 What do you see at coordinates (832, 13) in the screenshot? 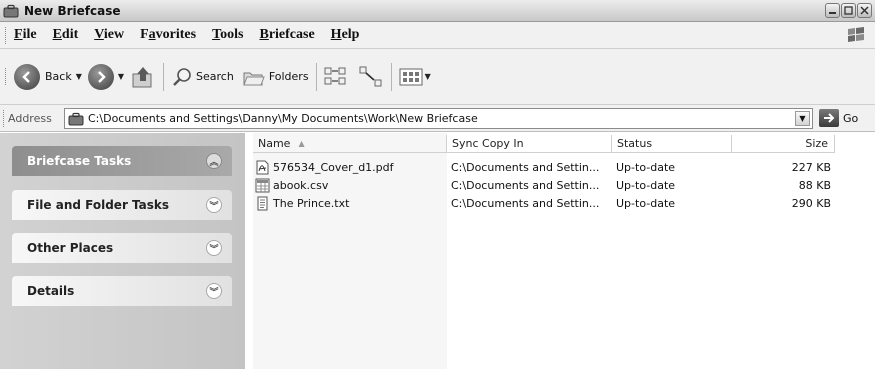
I see `minimize-icon` at bounding box center [832, 13].